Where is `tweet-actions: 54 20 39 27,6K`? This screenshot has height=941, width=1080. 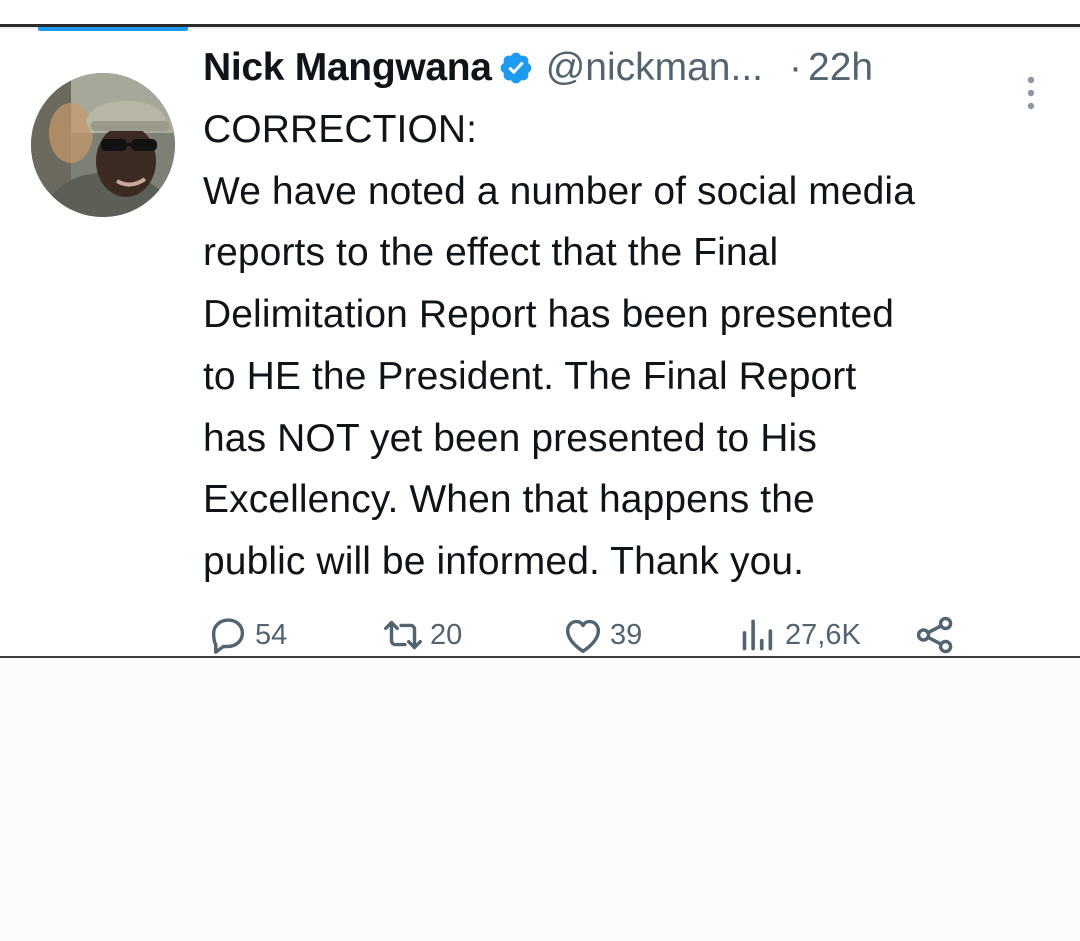 tweet-actions: 54 20 39 27,6K is located at coordinates (585, 635).